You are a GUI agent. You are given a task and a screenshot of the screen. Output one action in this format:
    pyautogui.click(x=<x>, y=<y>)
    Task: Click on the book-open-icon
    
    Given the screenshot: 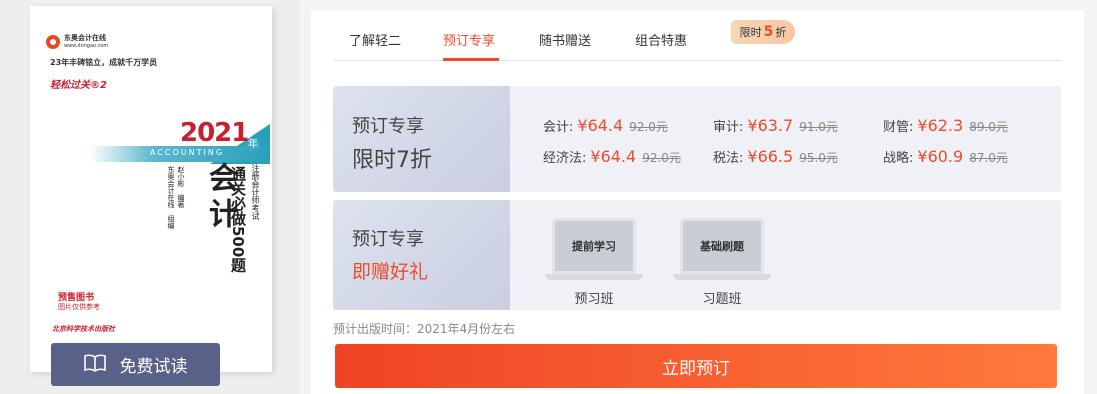 What is the action you would take?
    pyautogui.click(x=94, y=365)
    